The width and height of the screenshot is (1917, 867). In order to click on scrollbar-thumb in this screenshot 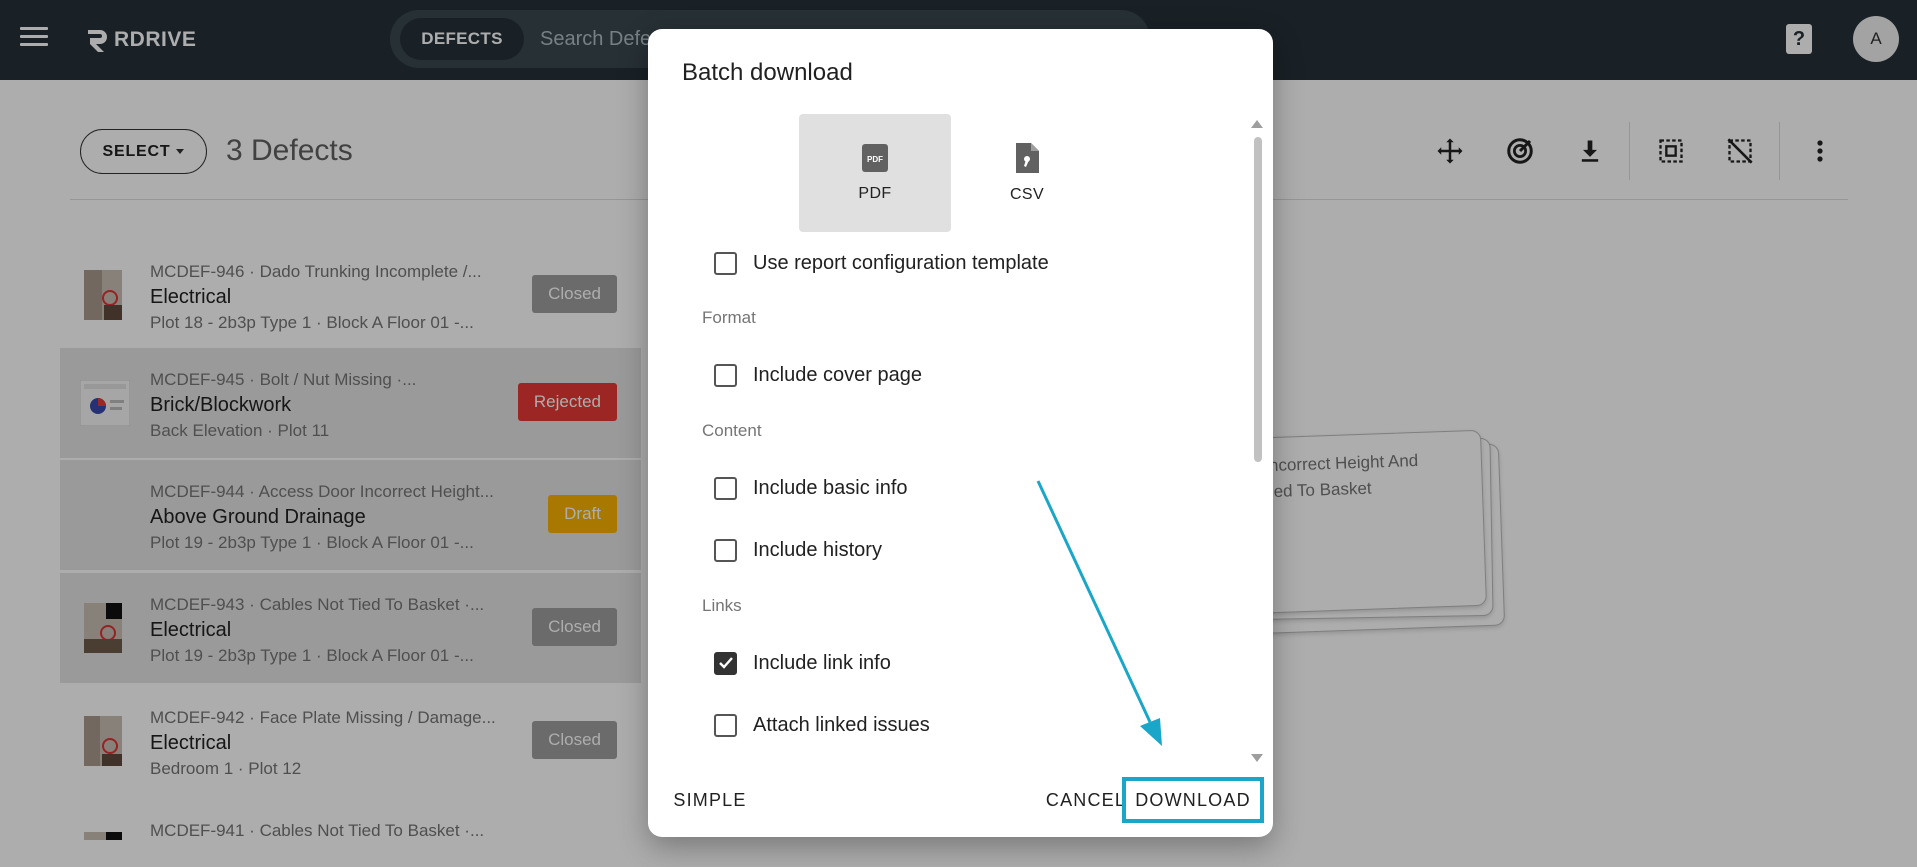, I will do `click(1258, 299)`.